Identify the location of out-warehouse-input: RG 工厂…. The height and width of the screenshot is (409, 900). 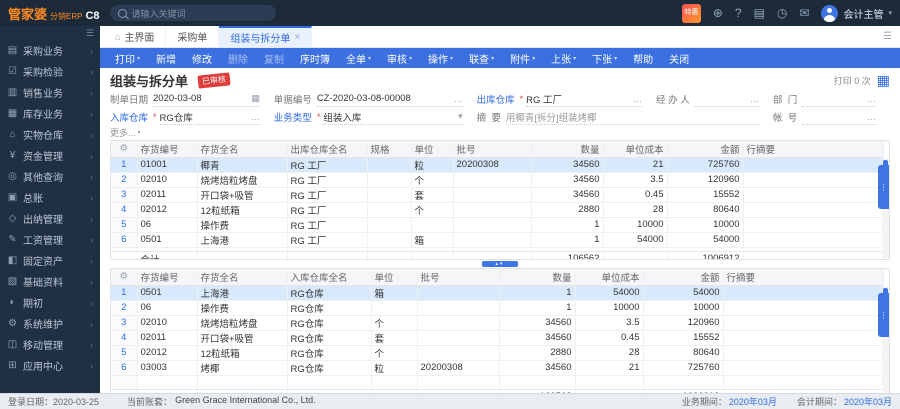
(584, 99).